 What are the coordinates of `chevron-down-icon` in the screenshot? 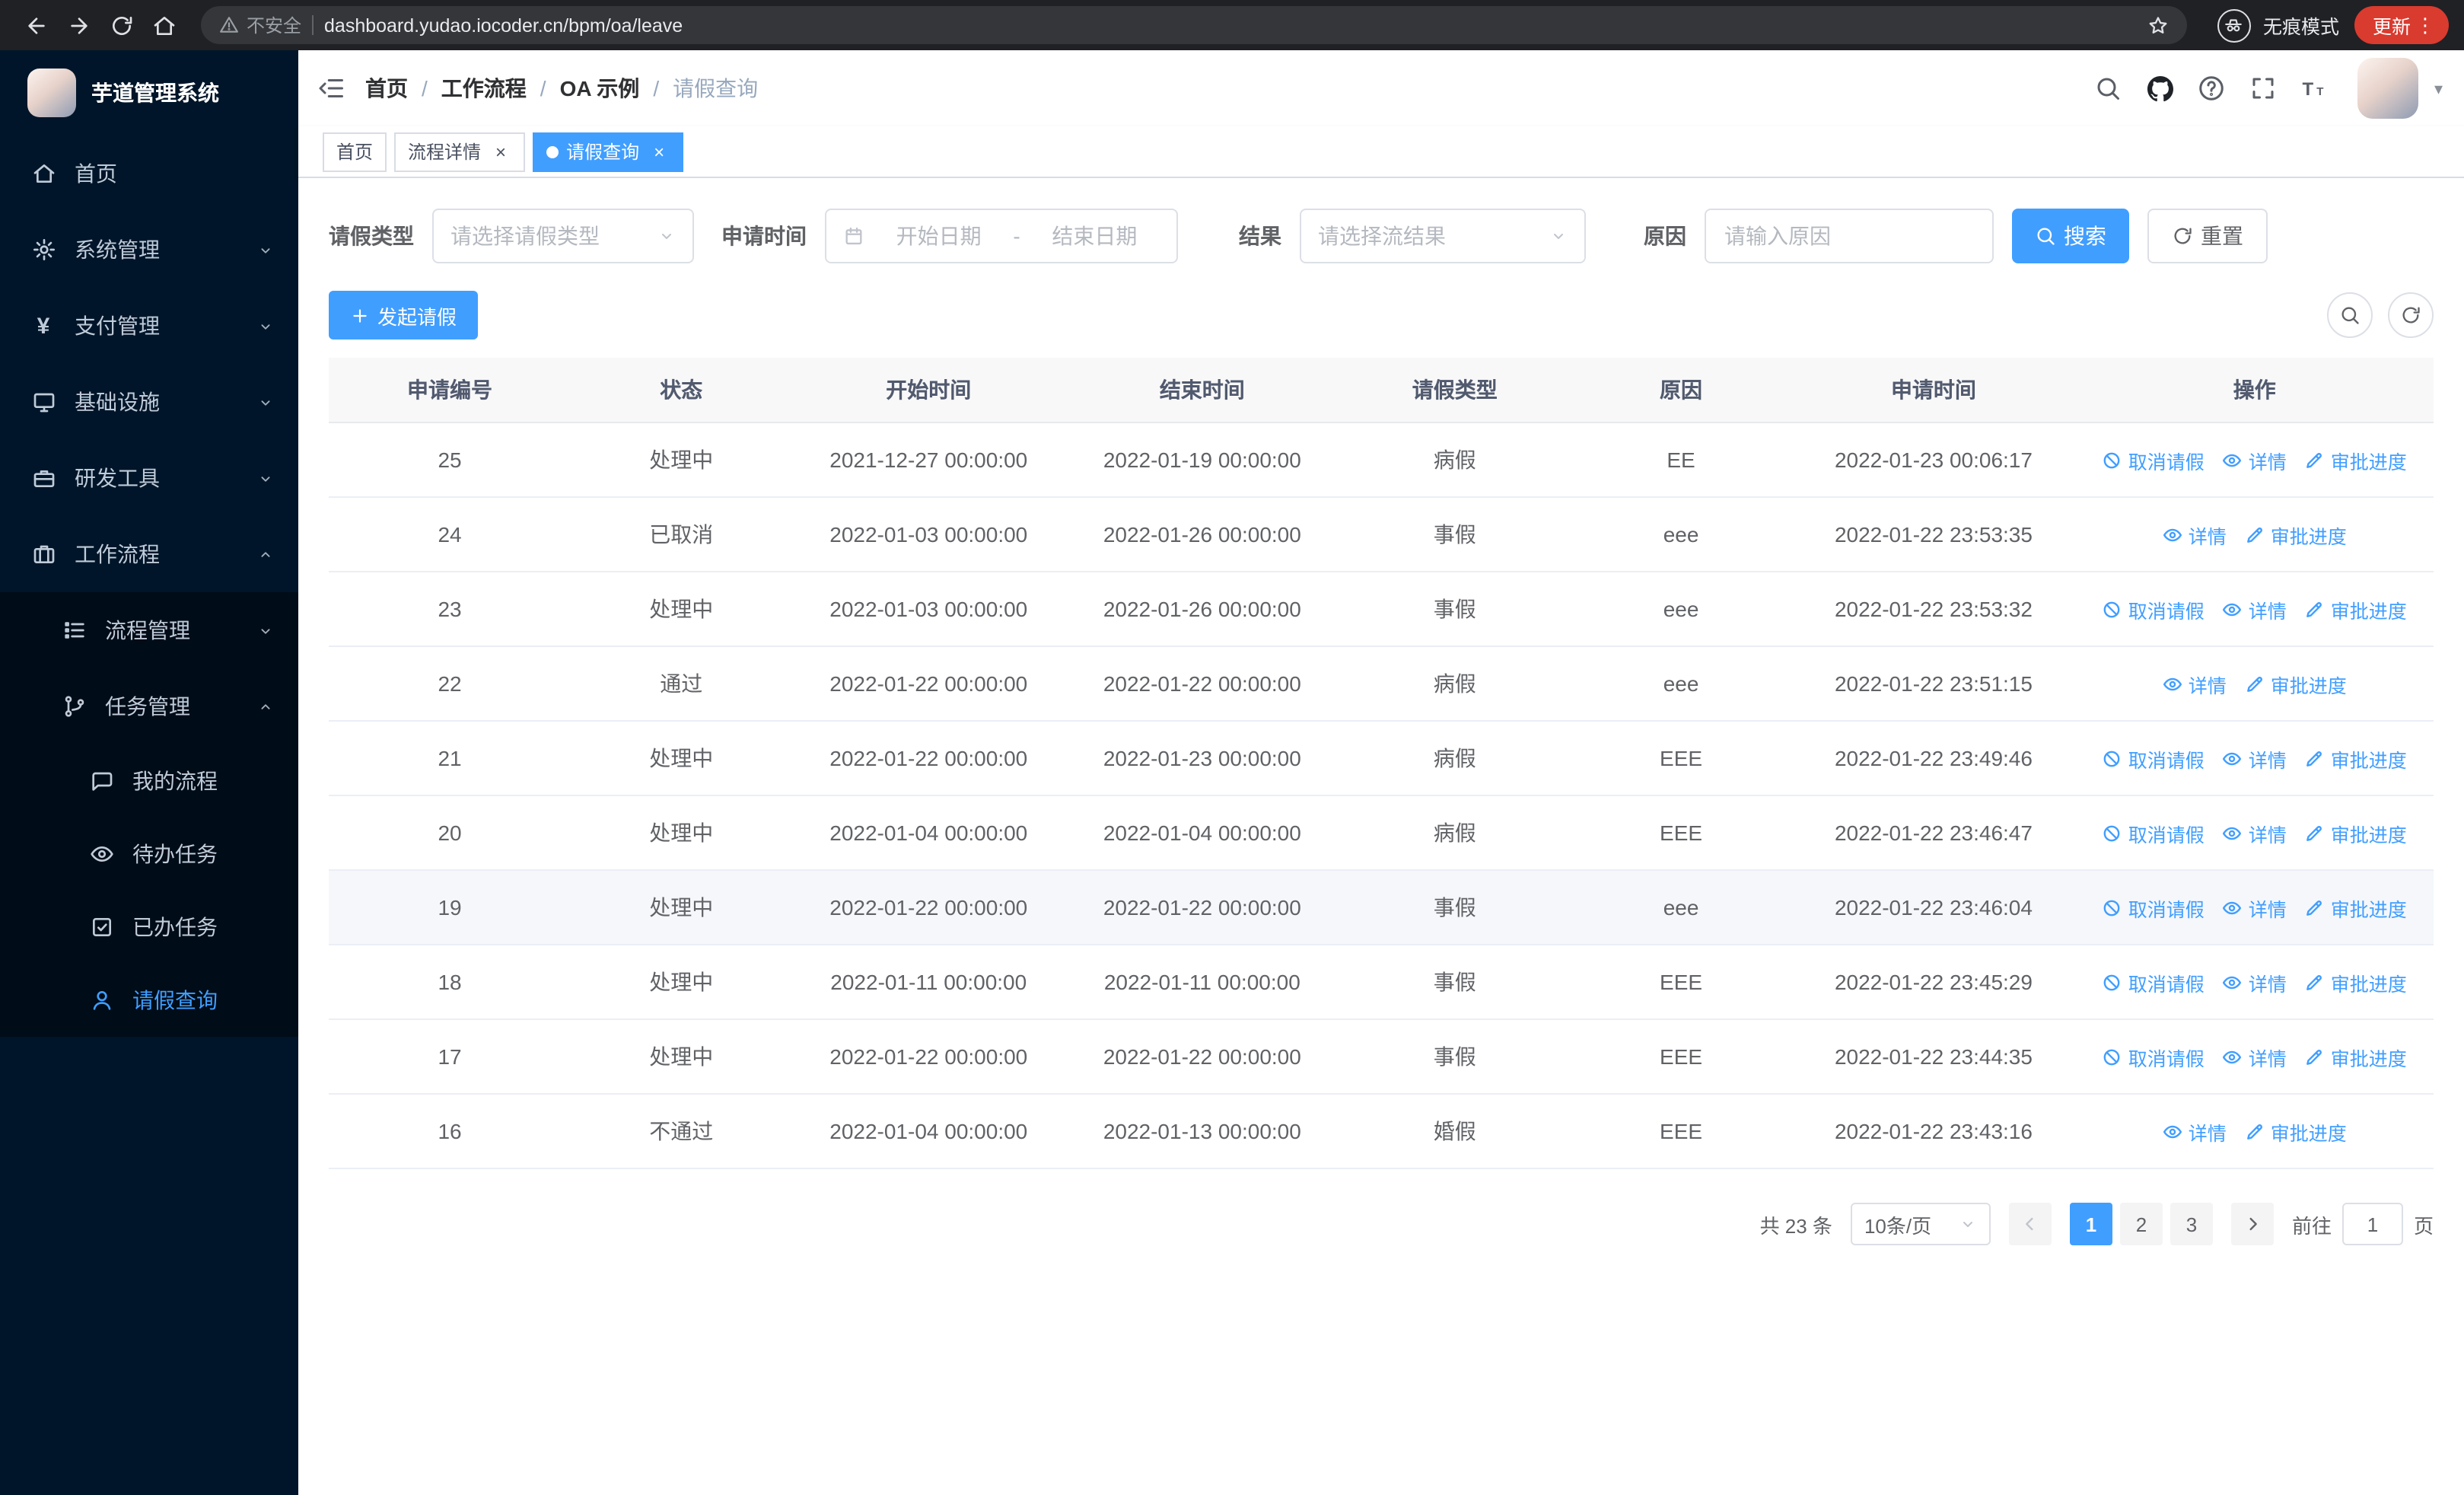 It's located at (265, 325).